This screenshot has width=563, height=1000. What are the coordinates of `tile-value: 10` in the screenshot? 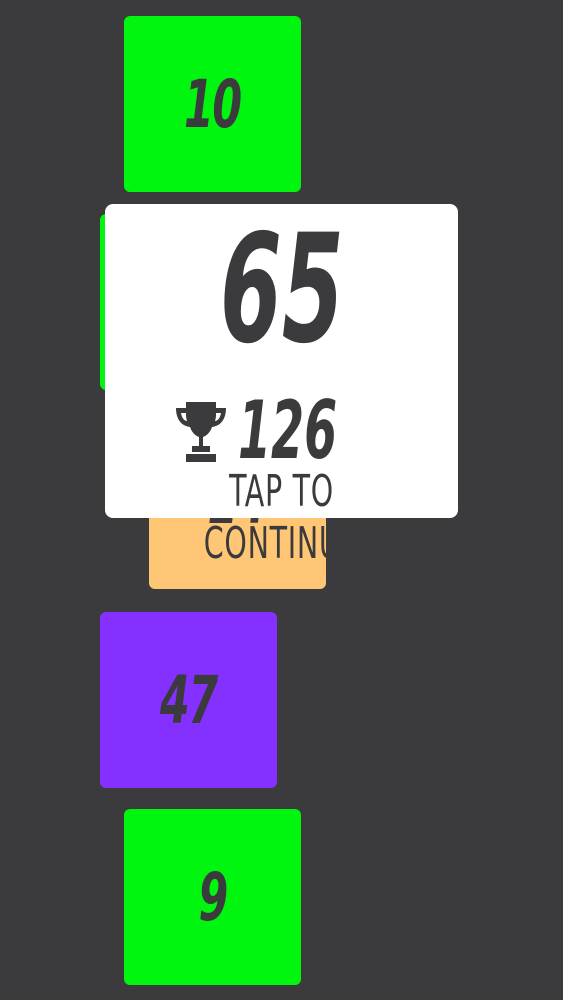 It's located at (213, 104).